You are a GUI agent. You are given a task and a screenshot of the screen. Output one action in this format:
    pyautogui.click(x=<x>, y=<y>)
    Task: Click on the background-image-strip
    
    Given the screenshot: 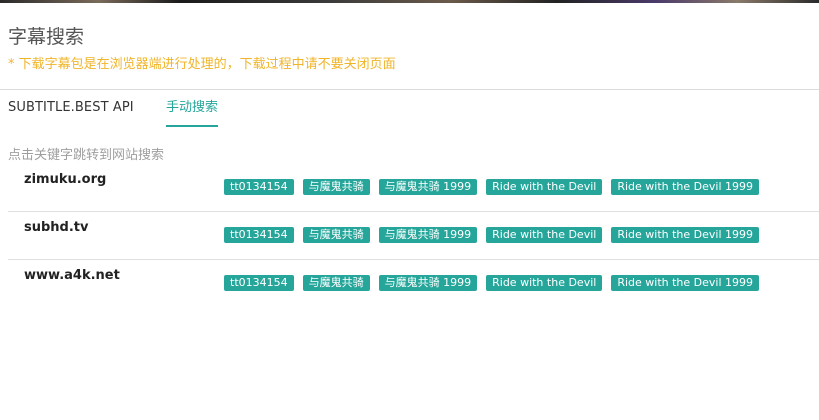 What is the action you would take?
    pyautogui.click(x=409, y=1)
    